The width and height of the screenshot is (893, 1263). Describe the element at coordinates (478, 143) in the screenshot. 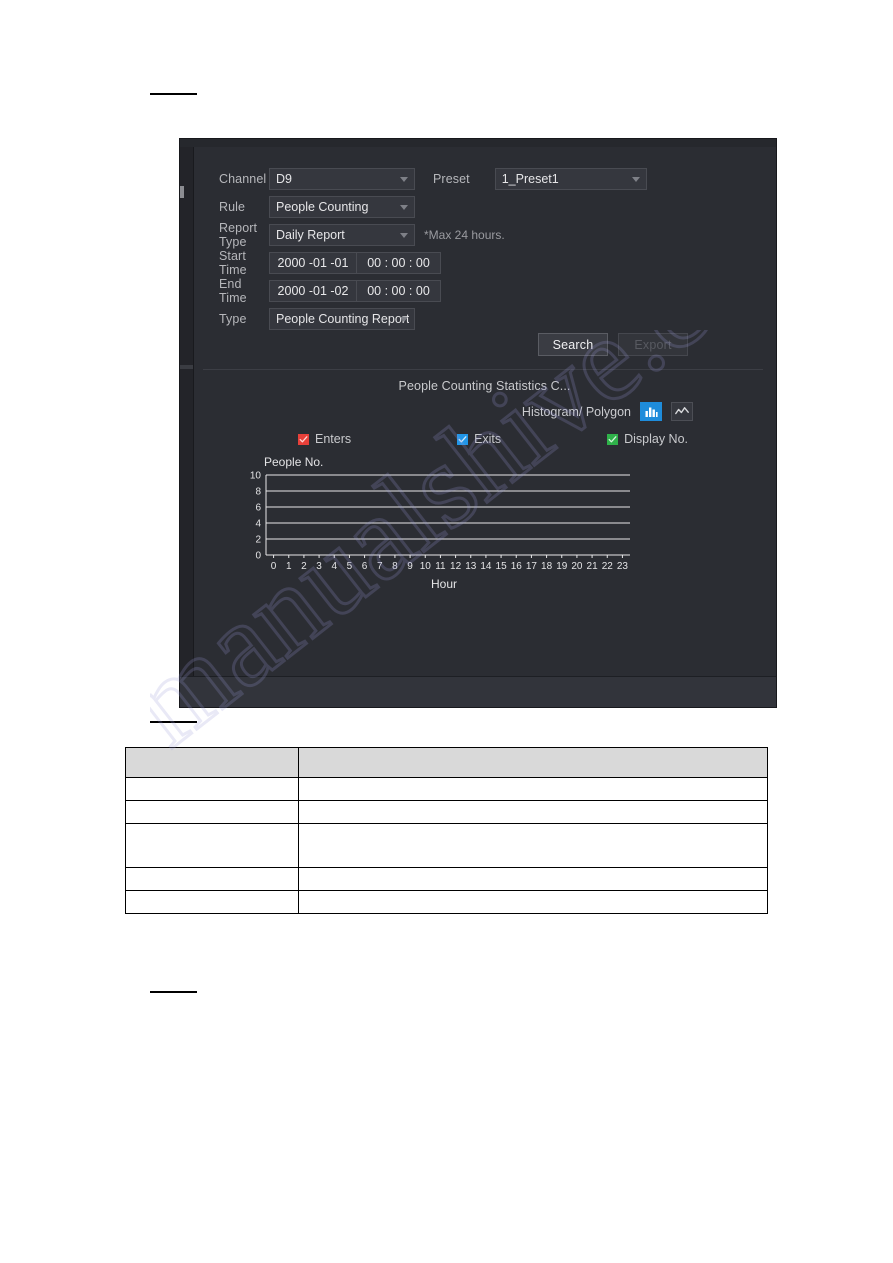

I see `dialog-title-bar` at that location.